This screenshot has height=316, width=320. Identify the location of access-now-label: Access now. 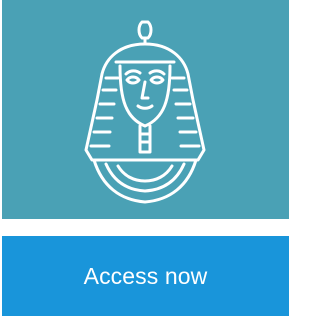
(145, 275).